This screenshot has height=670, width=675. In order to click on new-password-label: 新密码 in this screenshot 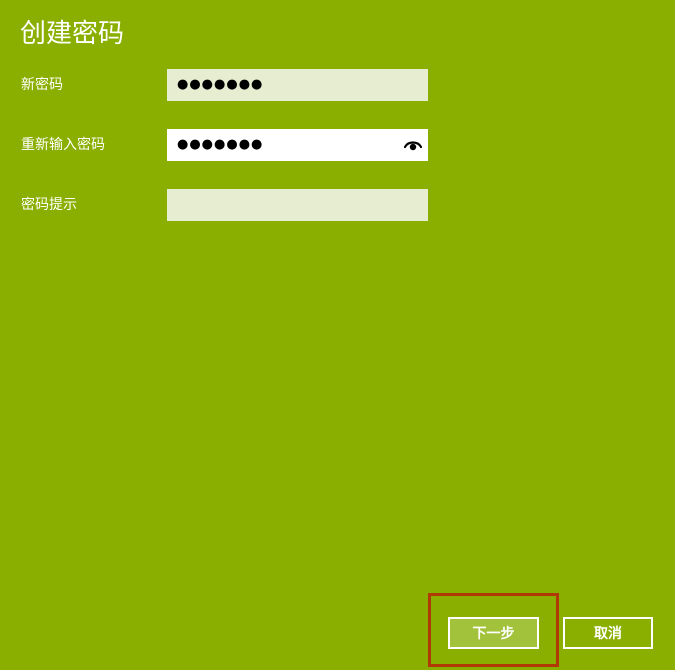, I will do `click(42, 85)`.